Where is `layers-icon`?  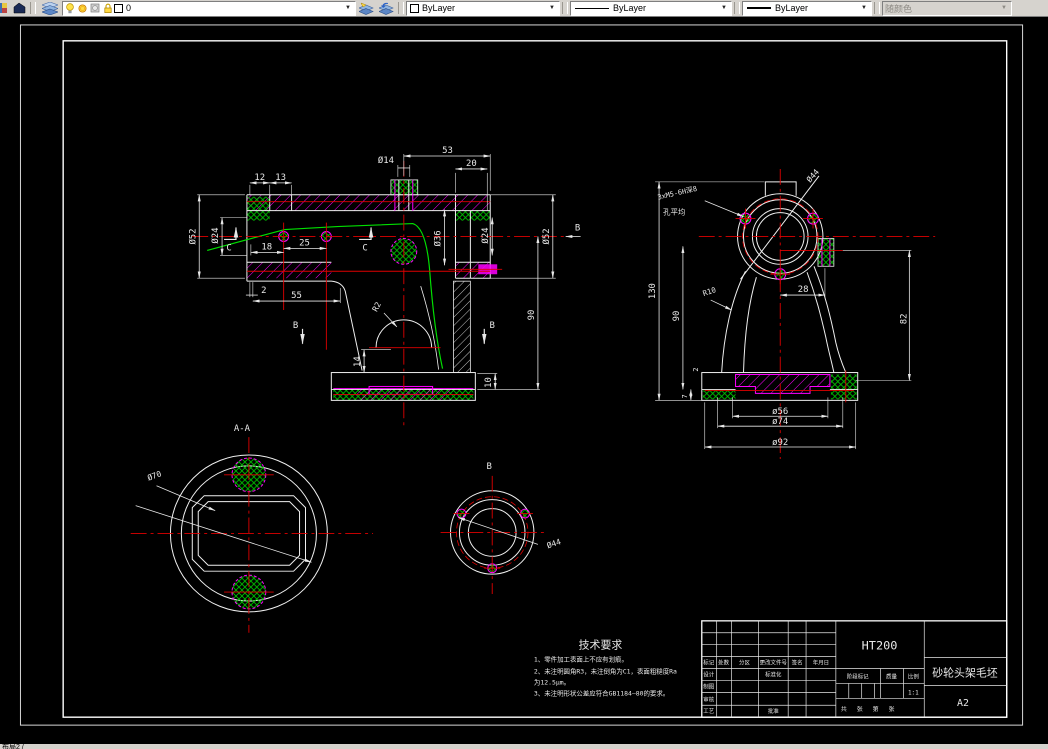 layers-icon is located at coordinates (50, 8).